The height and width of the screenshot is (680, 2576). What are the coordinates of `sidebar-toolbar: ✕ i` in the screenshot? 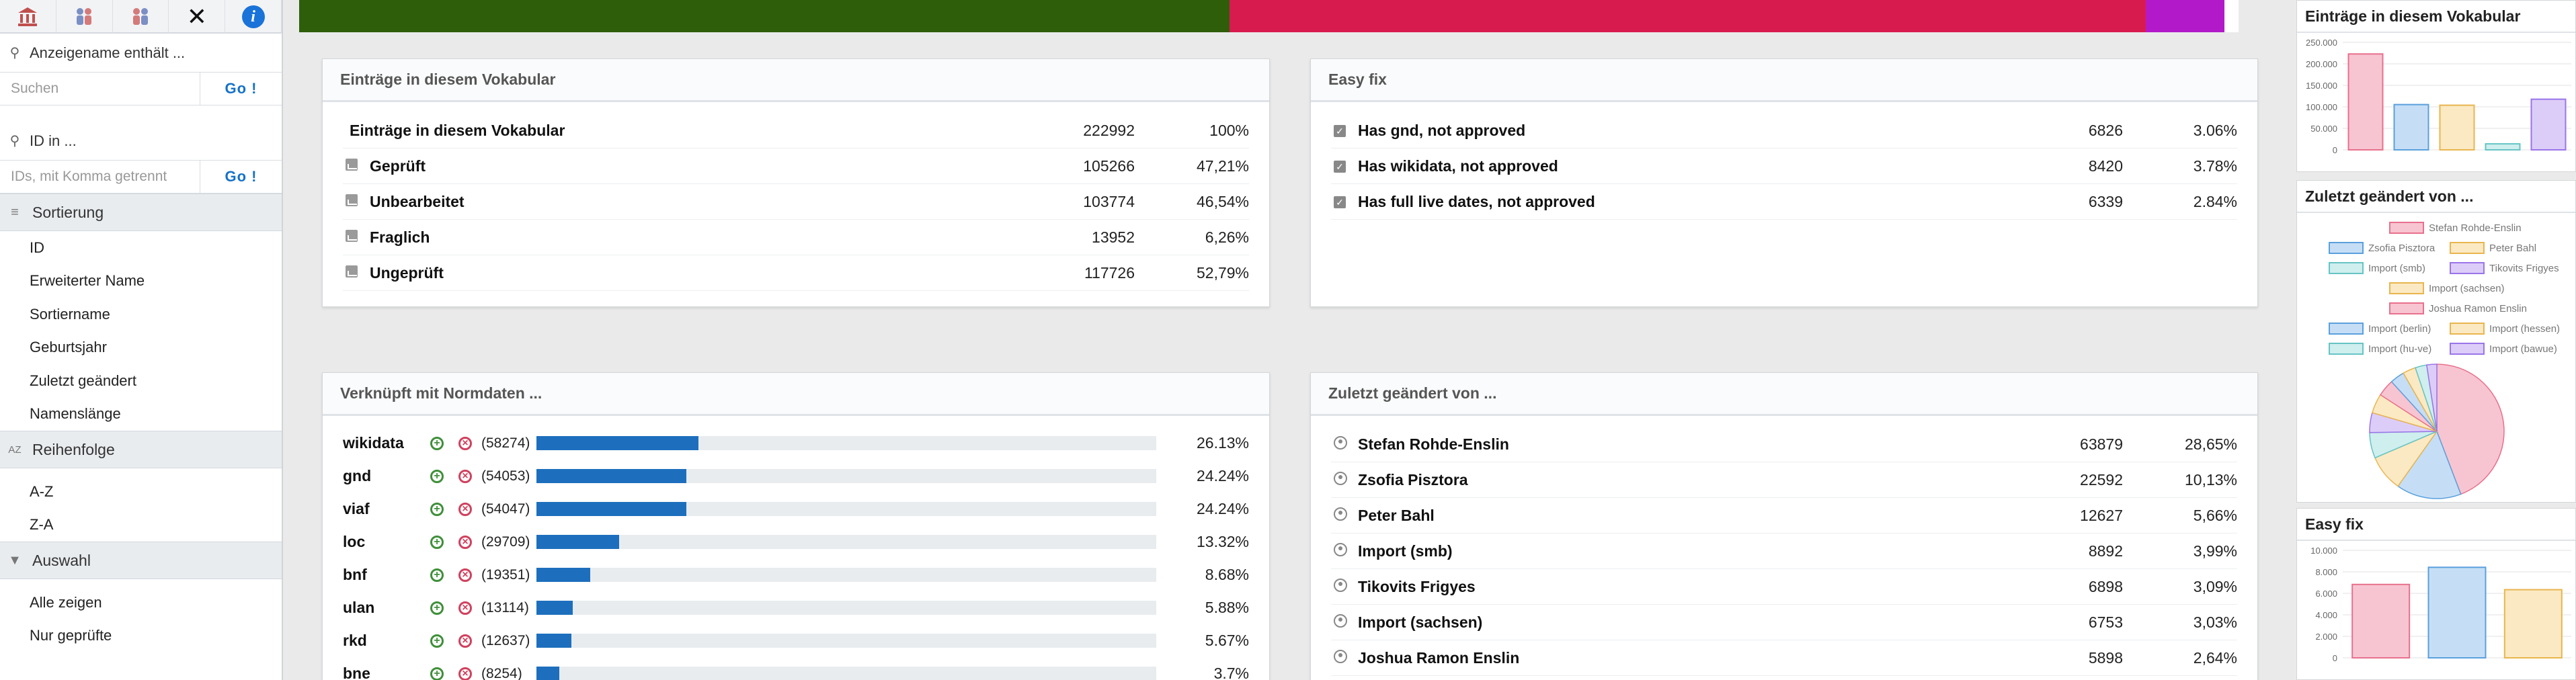 It's located at (141, 17).